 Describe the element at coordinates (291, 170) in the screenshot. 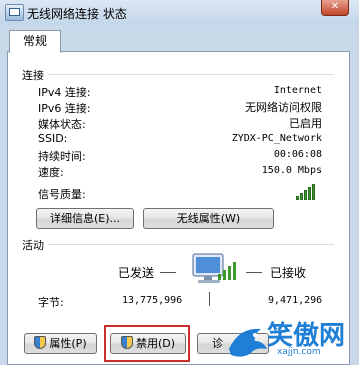

I see `speed-value: 150.0 Mbps` at that location.